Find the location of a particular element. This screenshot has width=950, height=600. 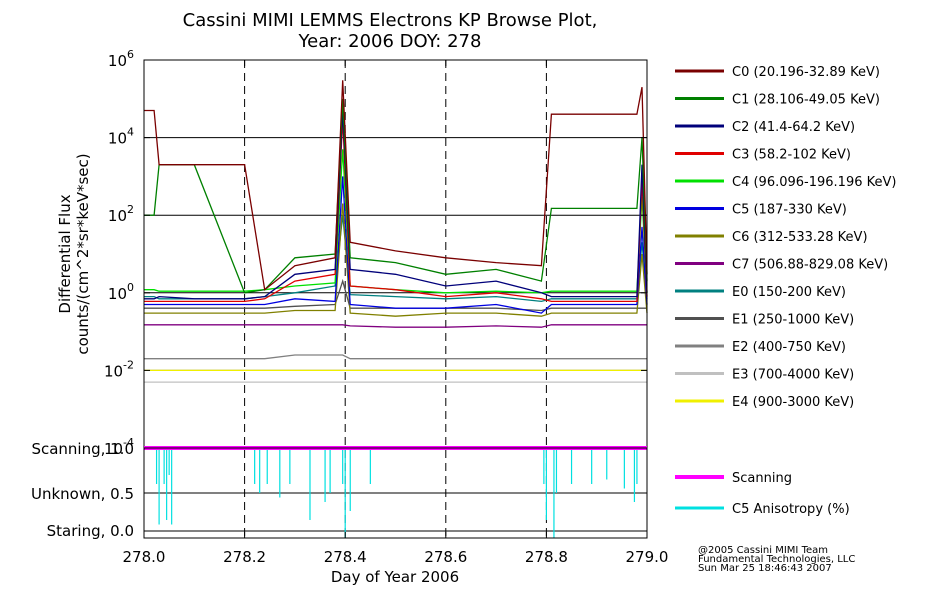

legend-label: E2 (400-750 KeV) is located at coordinates (789, 347).